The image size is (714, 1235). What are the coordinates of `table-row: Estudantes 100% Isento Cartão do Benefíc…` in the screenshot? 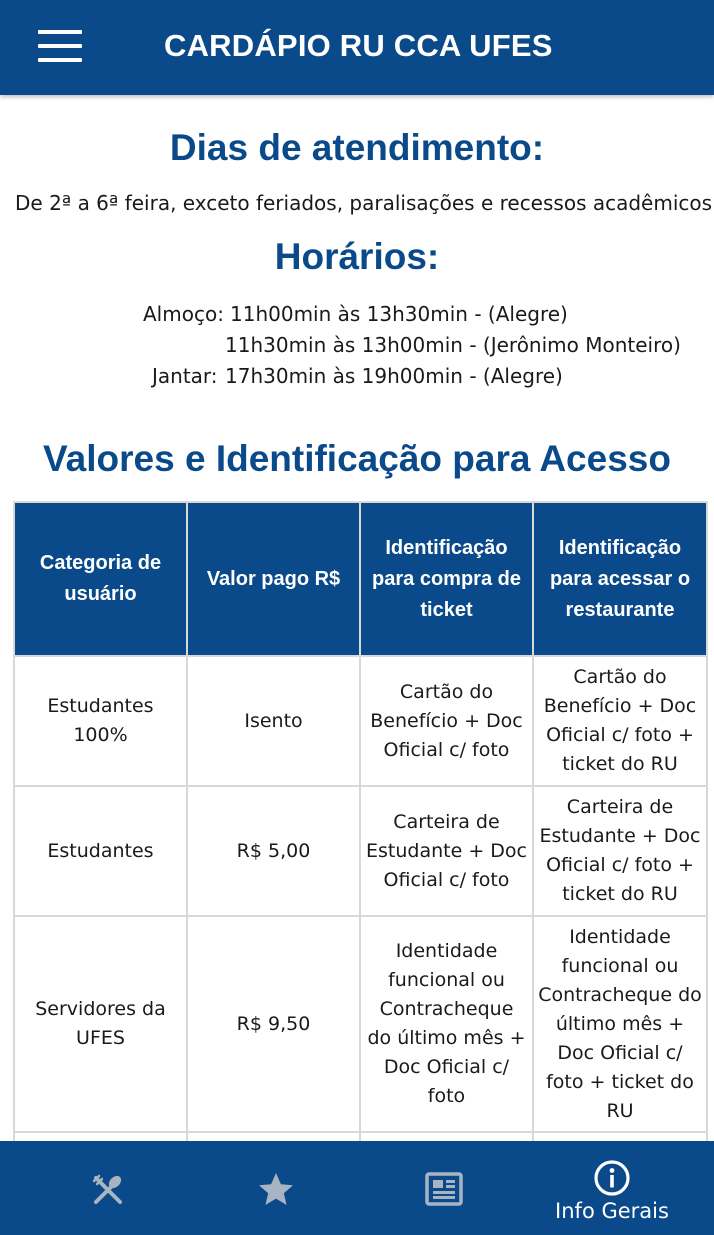 It's located at (360, 721).